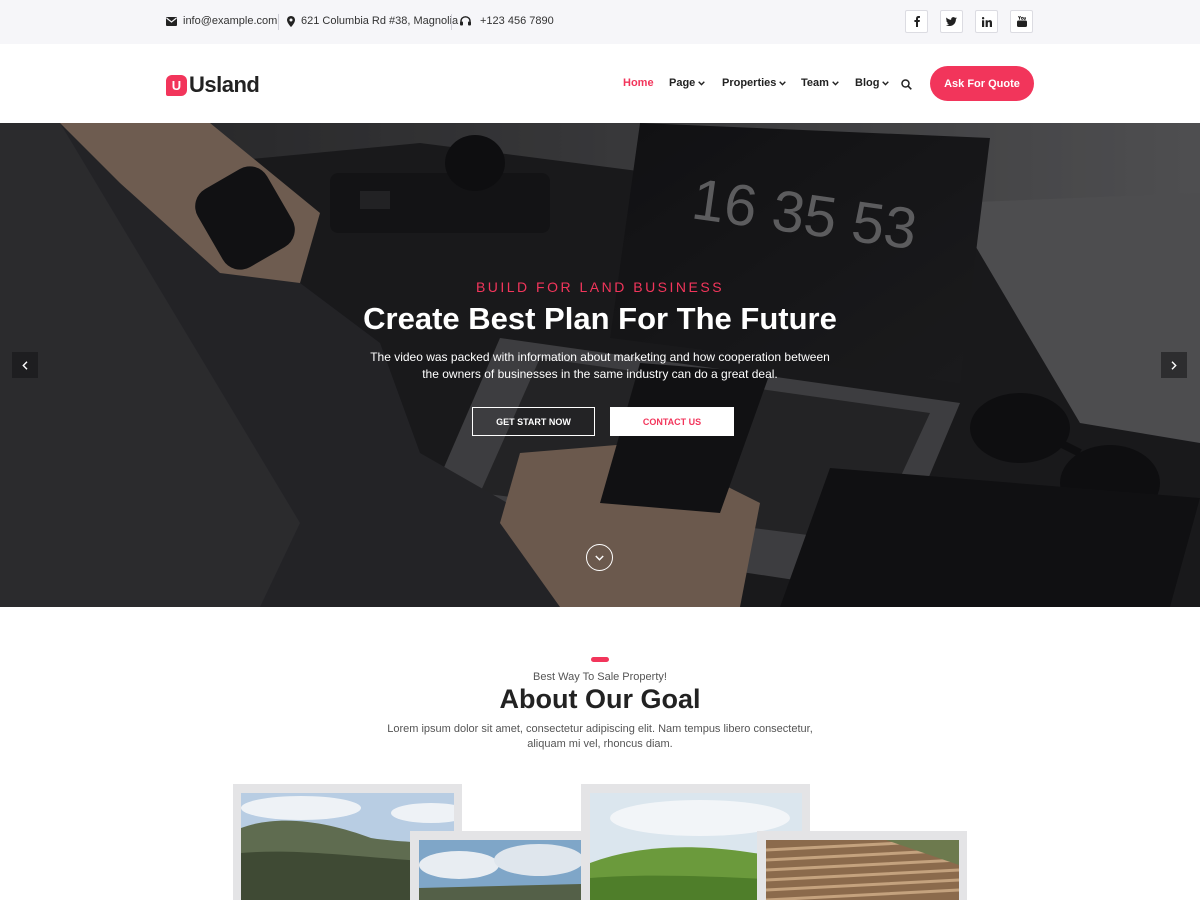 The width and height of the screenshot is (1200, 900). I want to click on logo-text: Usland, so click(224, 84).